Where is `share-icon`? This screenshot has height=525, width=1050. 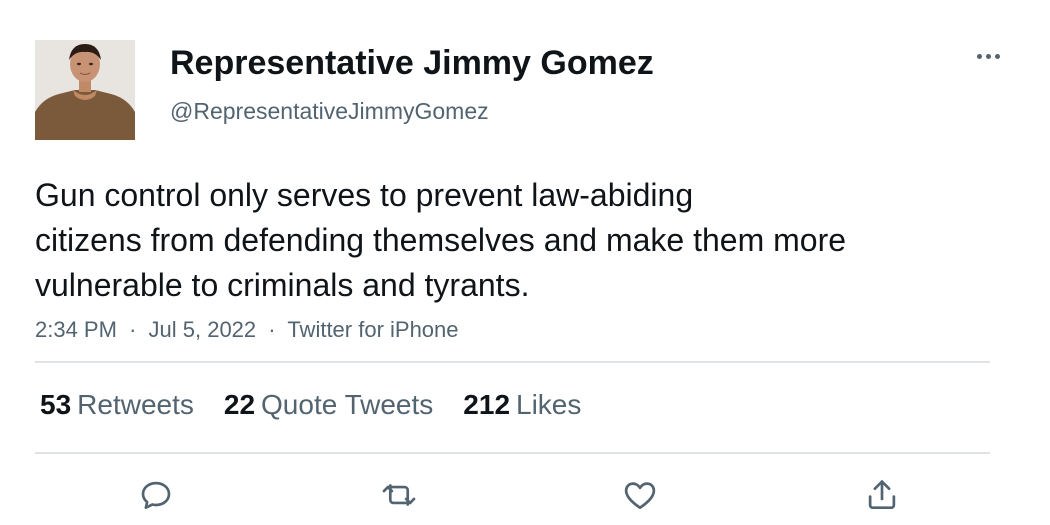 share-icon is located at coordinates (882, 495).